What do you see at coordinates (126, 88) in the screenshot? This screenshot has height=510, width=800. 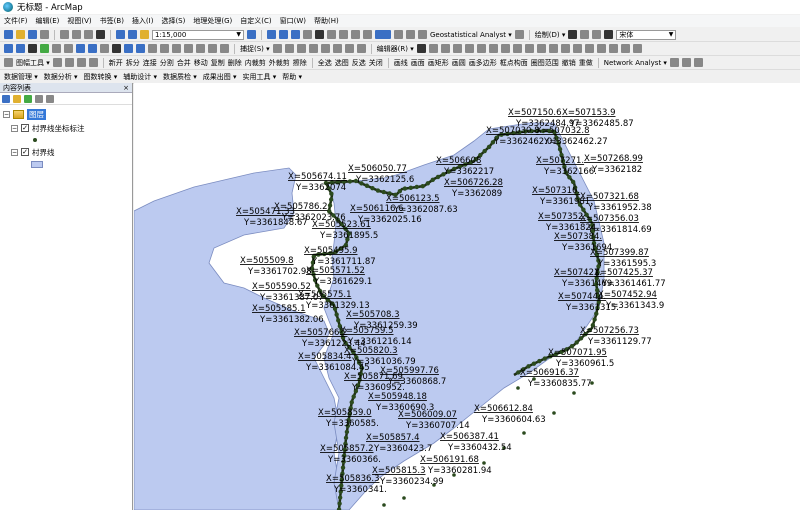 I see `close-icon: ×` at bounding box center [126, 88].